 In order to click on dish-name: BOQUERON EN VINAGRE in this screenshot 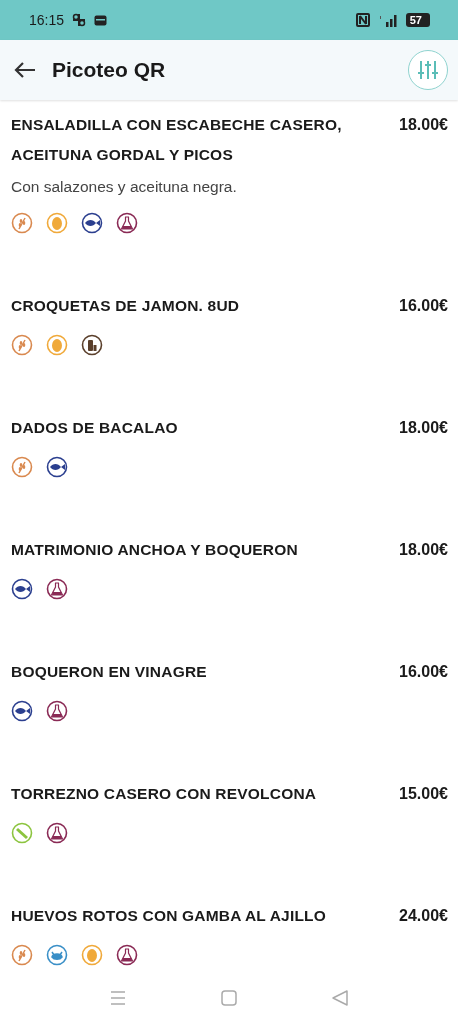, I will do `click(109, 672)`.